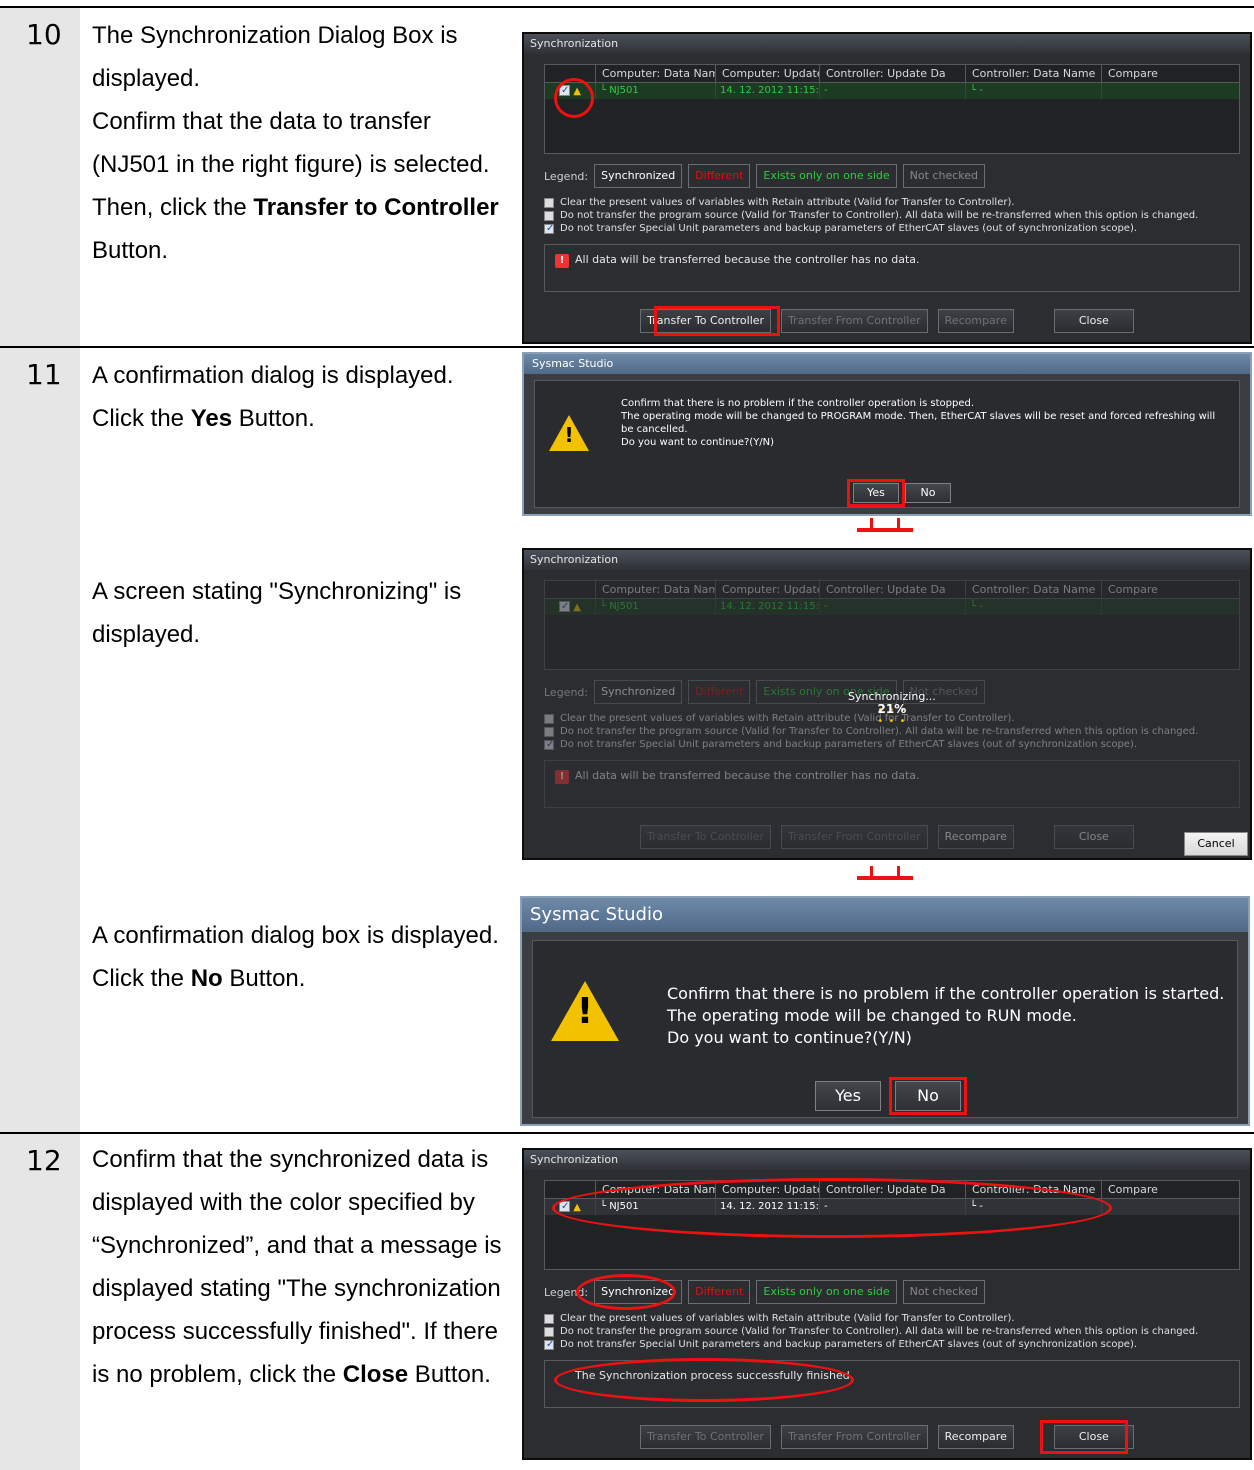 Image resolution: width=1254 pixels, height=1470 pixels. What do you see at coordinates (706, 1437) in the screenshot?
I see `transfer-to-controller-button: Transfer To Controller` at bounding box center [706, 1437].